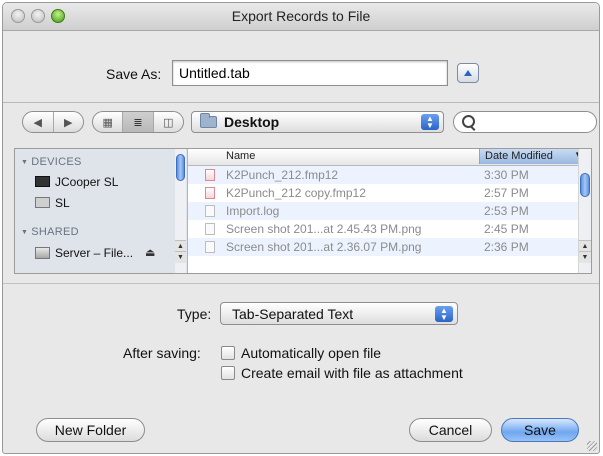  What do you see at coordinates (108, 122) in the screenshot?
I see `icon-view-button: ▦` at bounding box center [108, 122].